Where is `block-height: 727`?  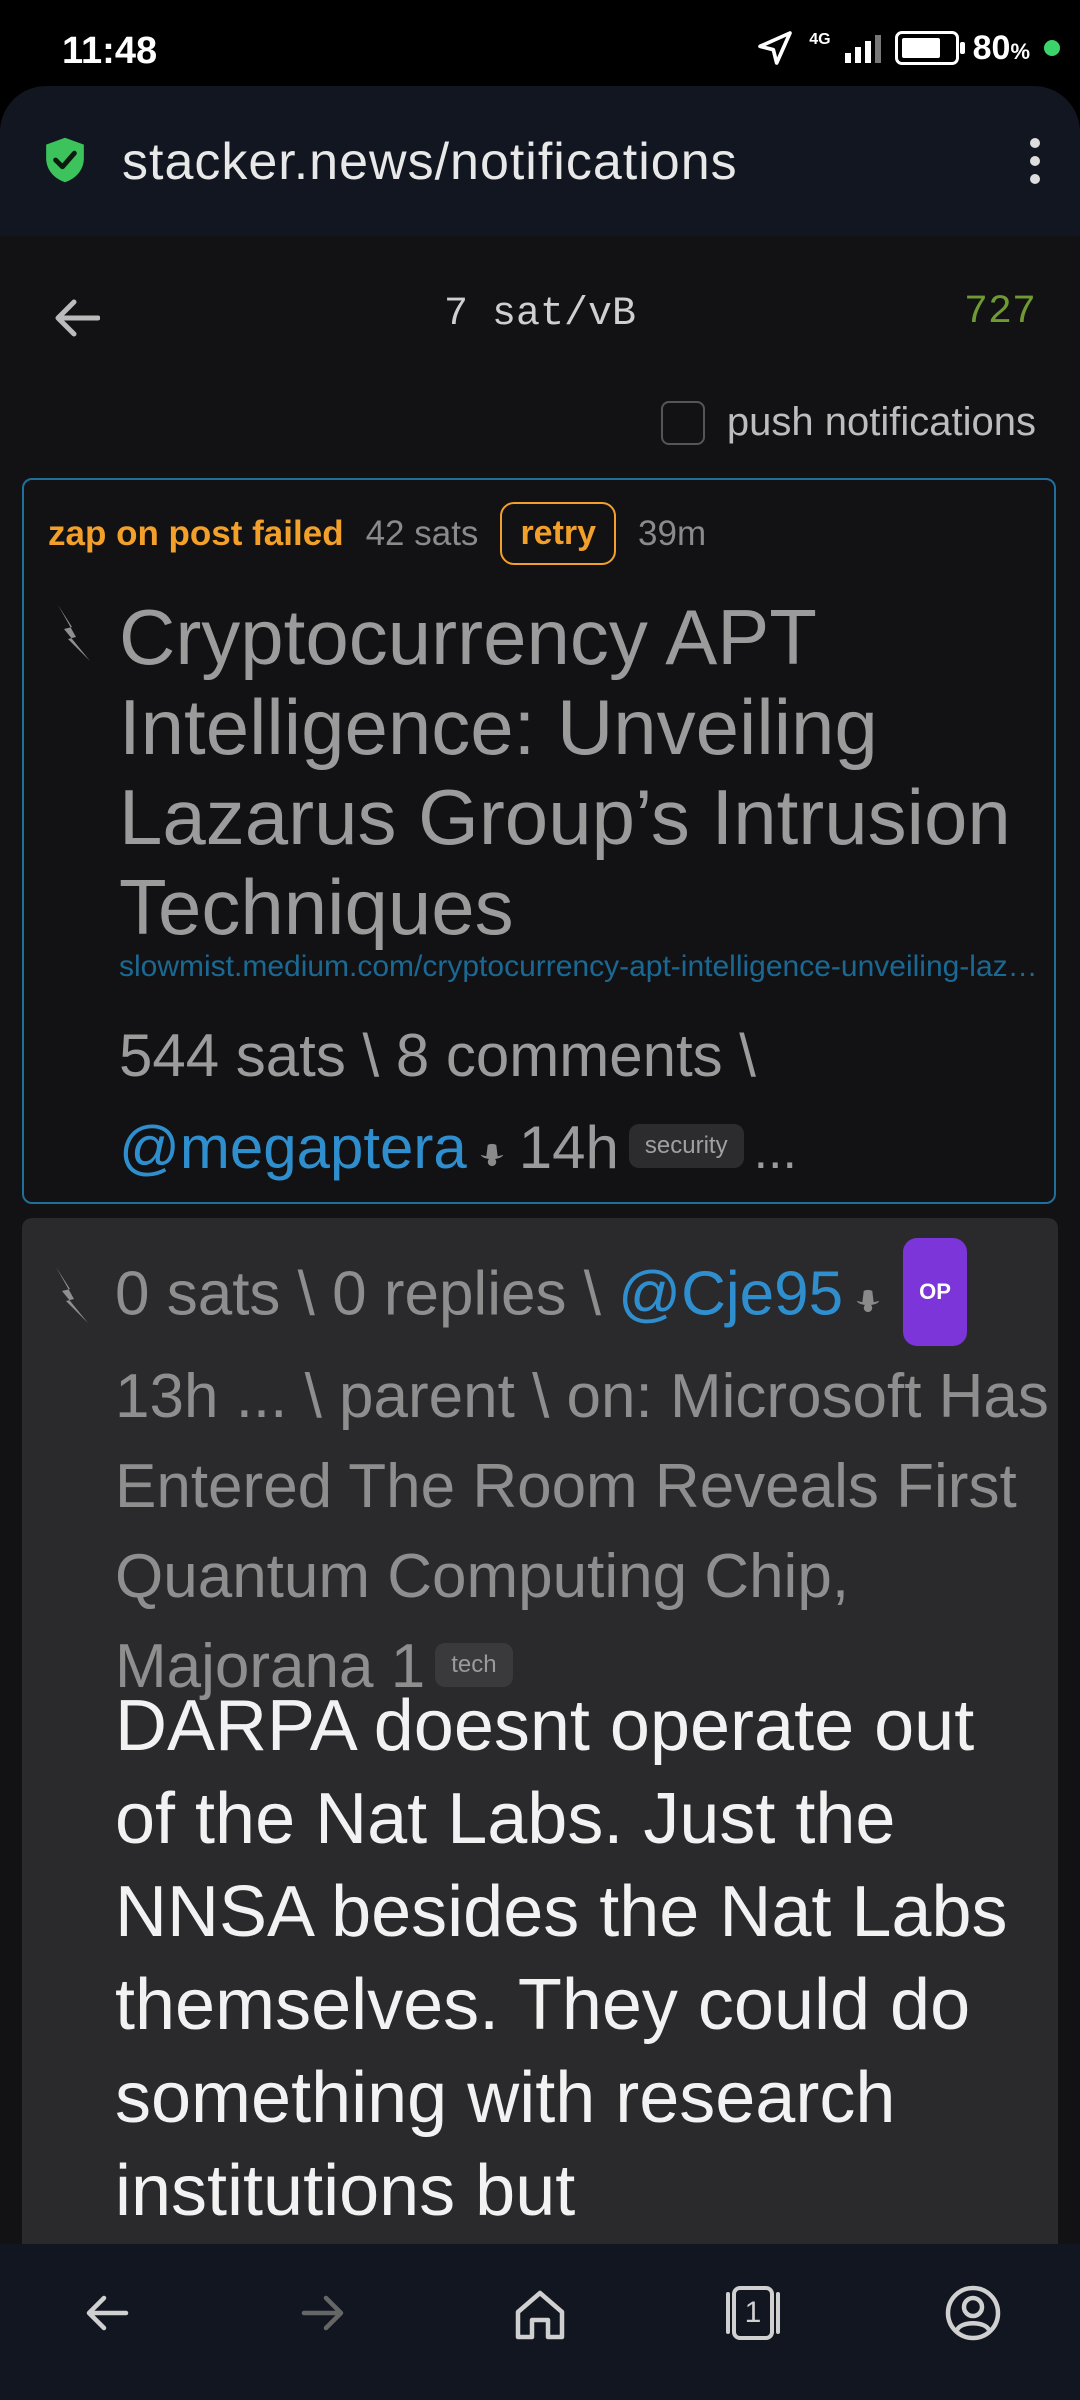
block-height: 727 is located at coordinates (1000, 312).